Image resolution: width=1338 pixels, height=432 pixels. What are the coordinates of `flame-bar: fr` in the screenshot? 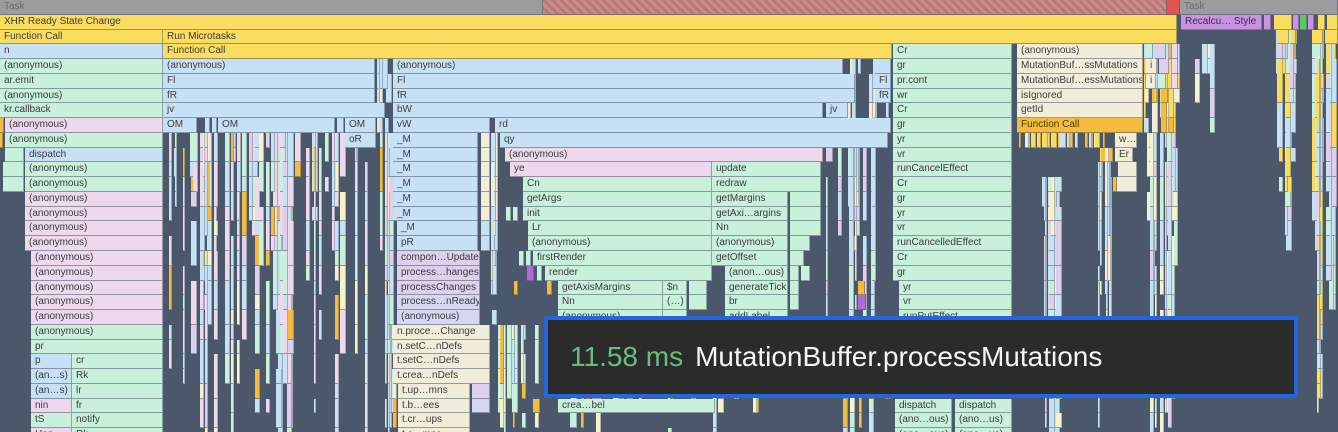 It's located at (117, 406).